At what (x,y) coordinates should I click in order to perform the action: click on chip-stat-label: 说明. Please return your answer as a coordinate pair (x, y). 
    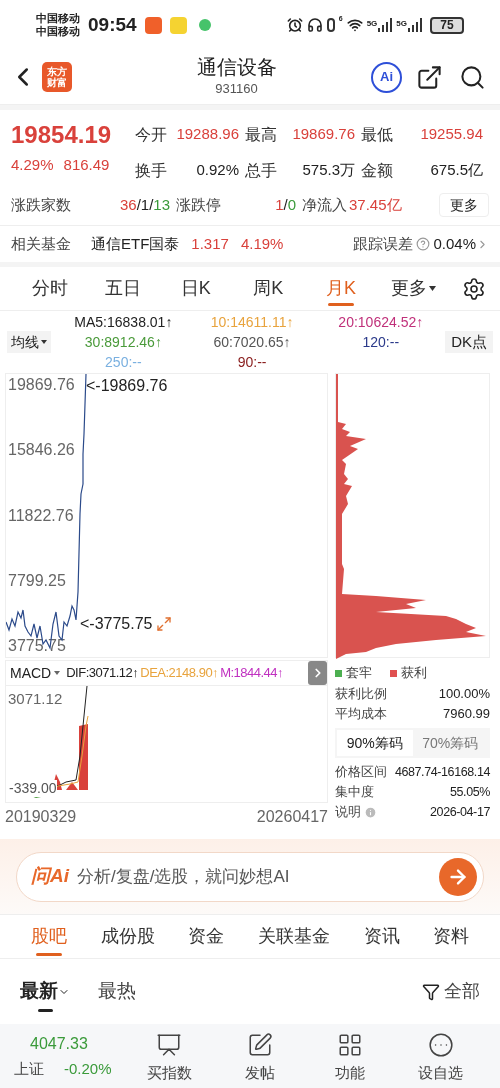
    Looking at the image, I should click on (348, 812).